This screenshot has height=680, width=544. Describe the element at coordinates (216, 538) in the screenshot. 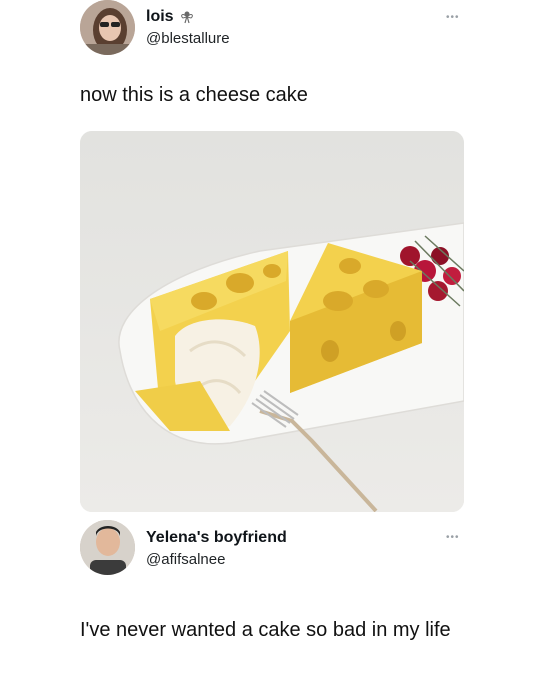

I see `display-name: Yelena's boyfriend` at that location.